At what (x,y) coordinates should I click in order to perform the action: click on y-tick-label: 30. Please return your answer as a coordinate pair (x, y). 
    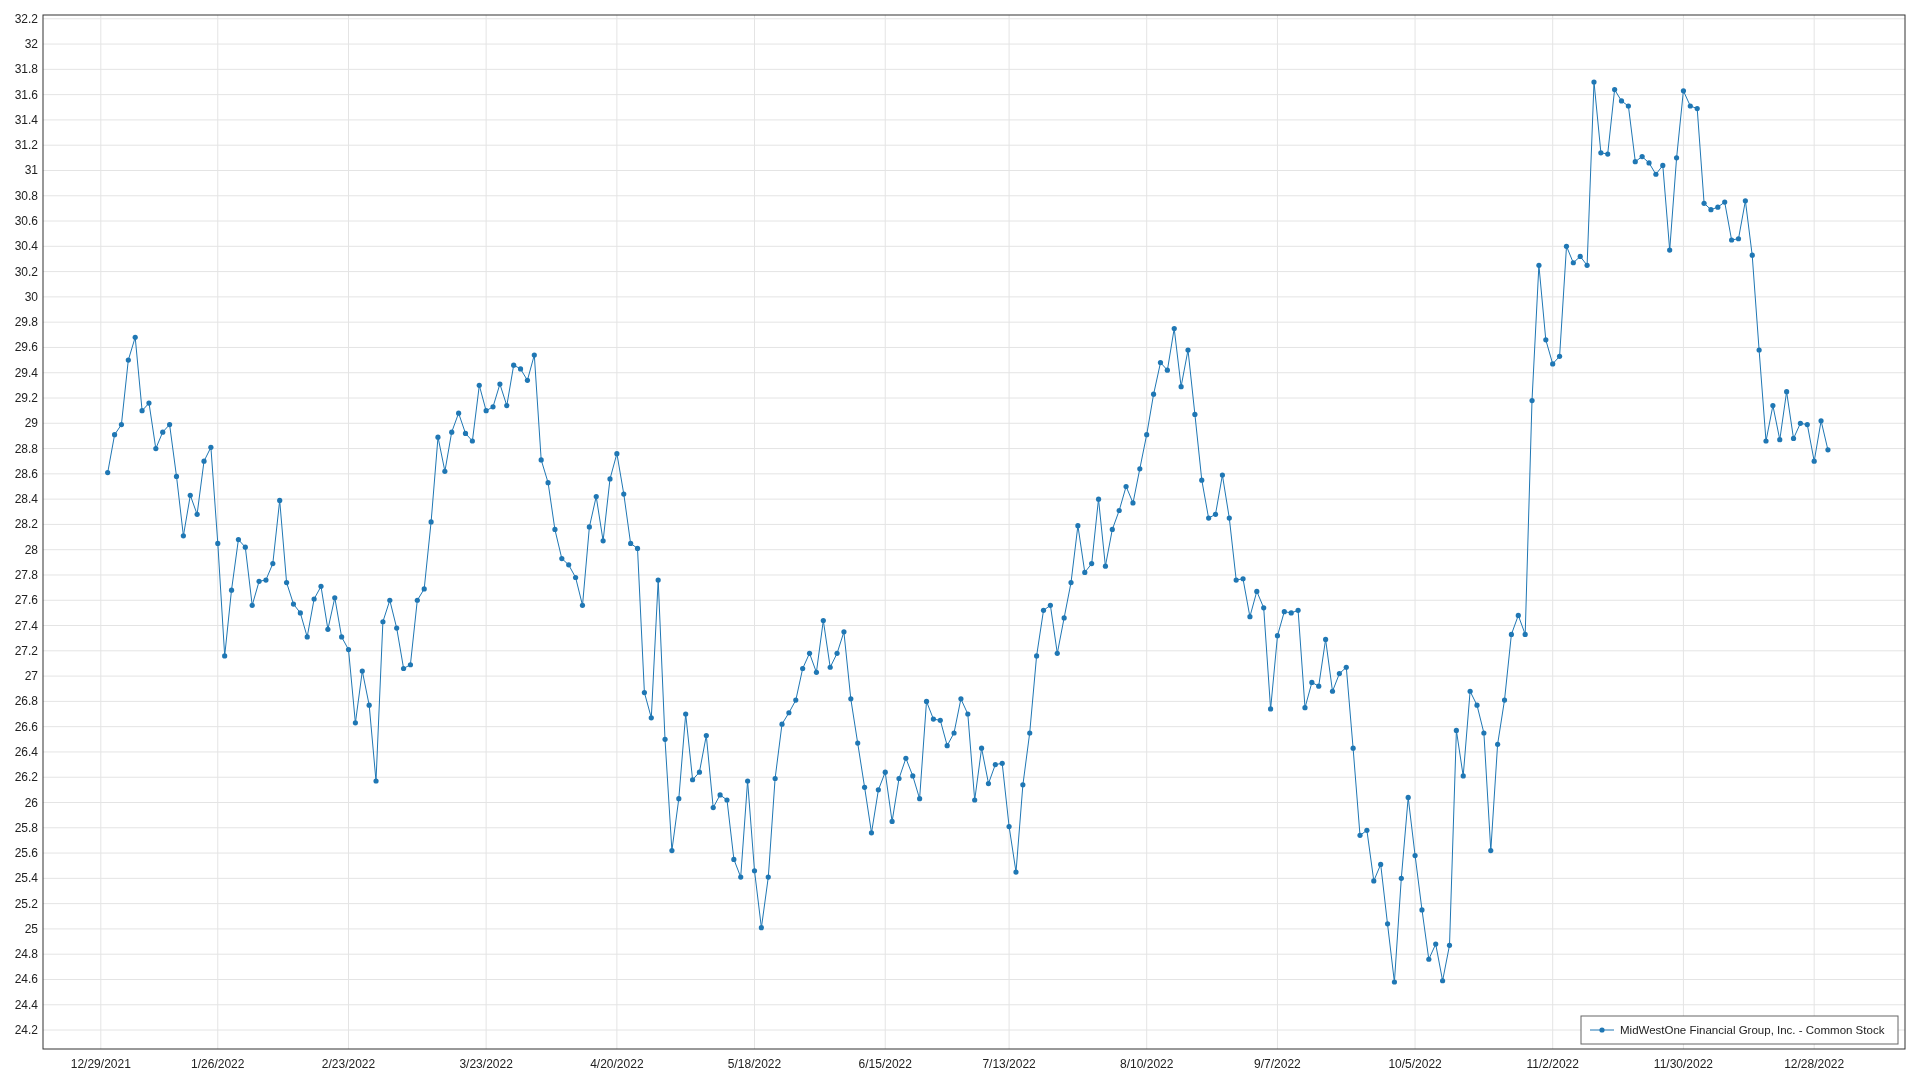
    Looking at the image, I should click on (31, 296).